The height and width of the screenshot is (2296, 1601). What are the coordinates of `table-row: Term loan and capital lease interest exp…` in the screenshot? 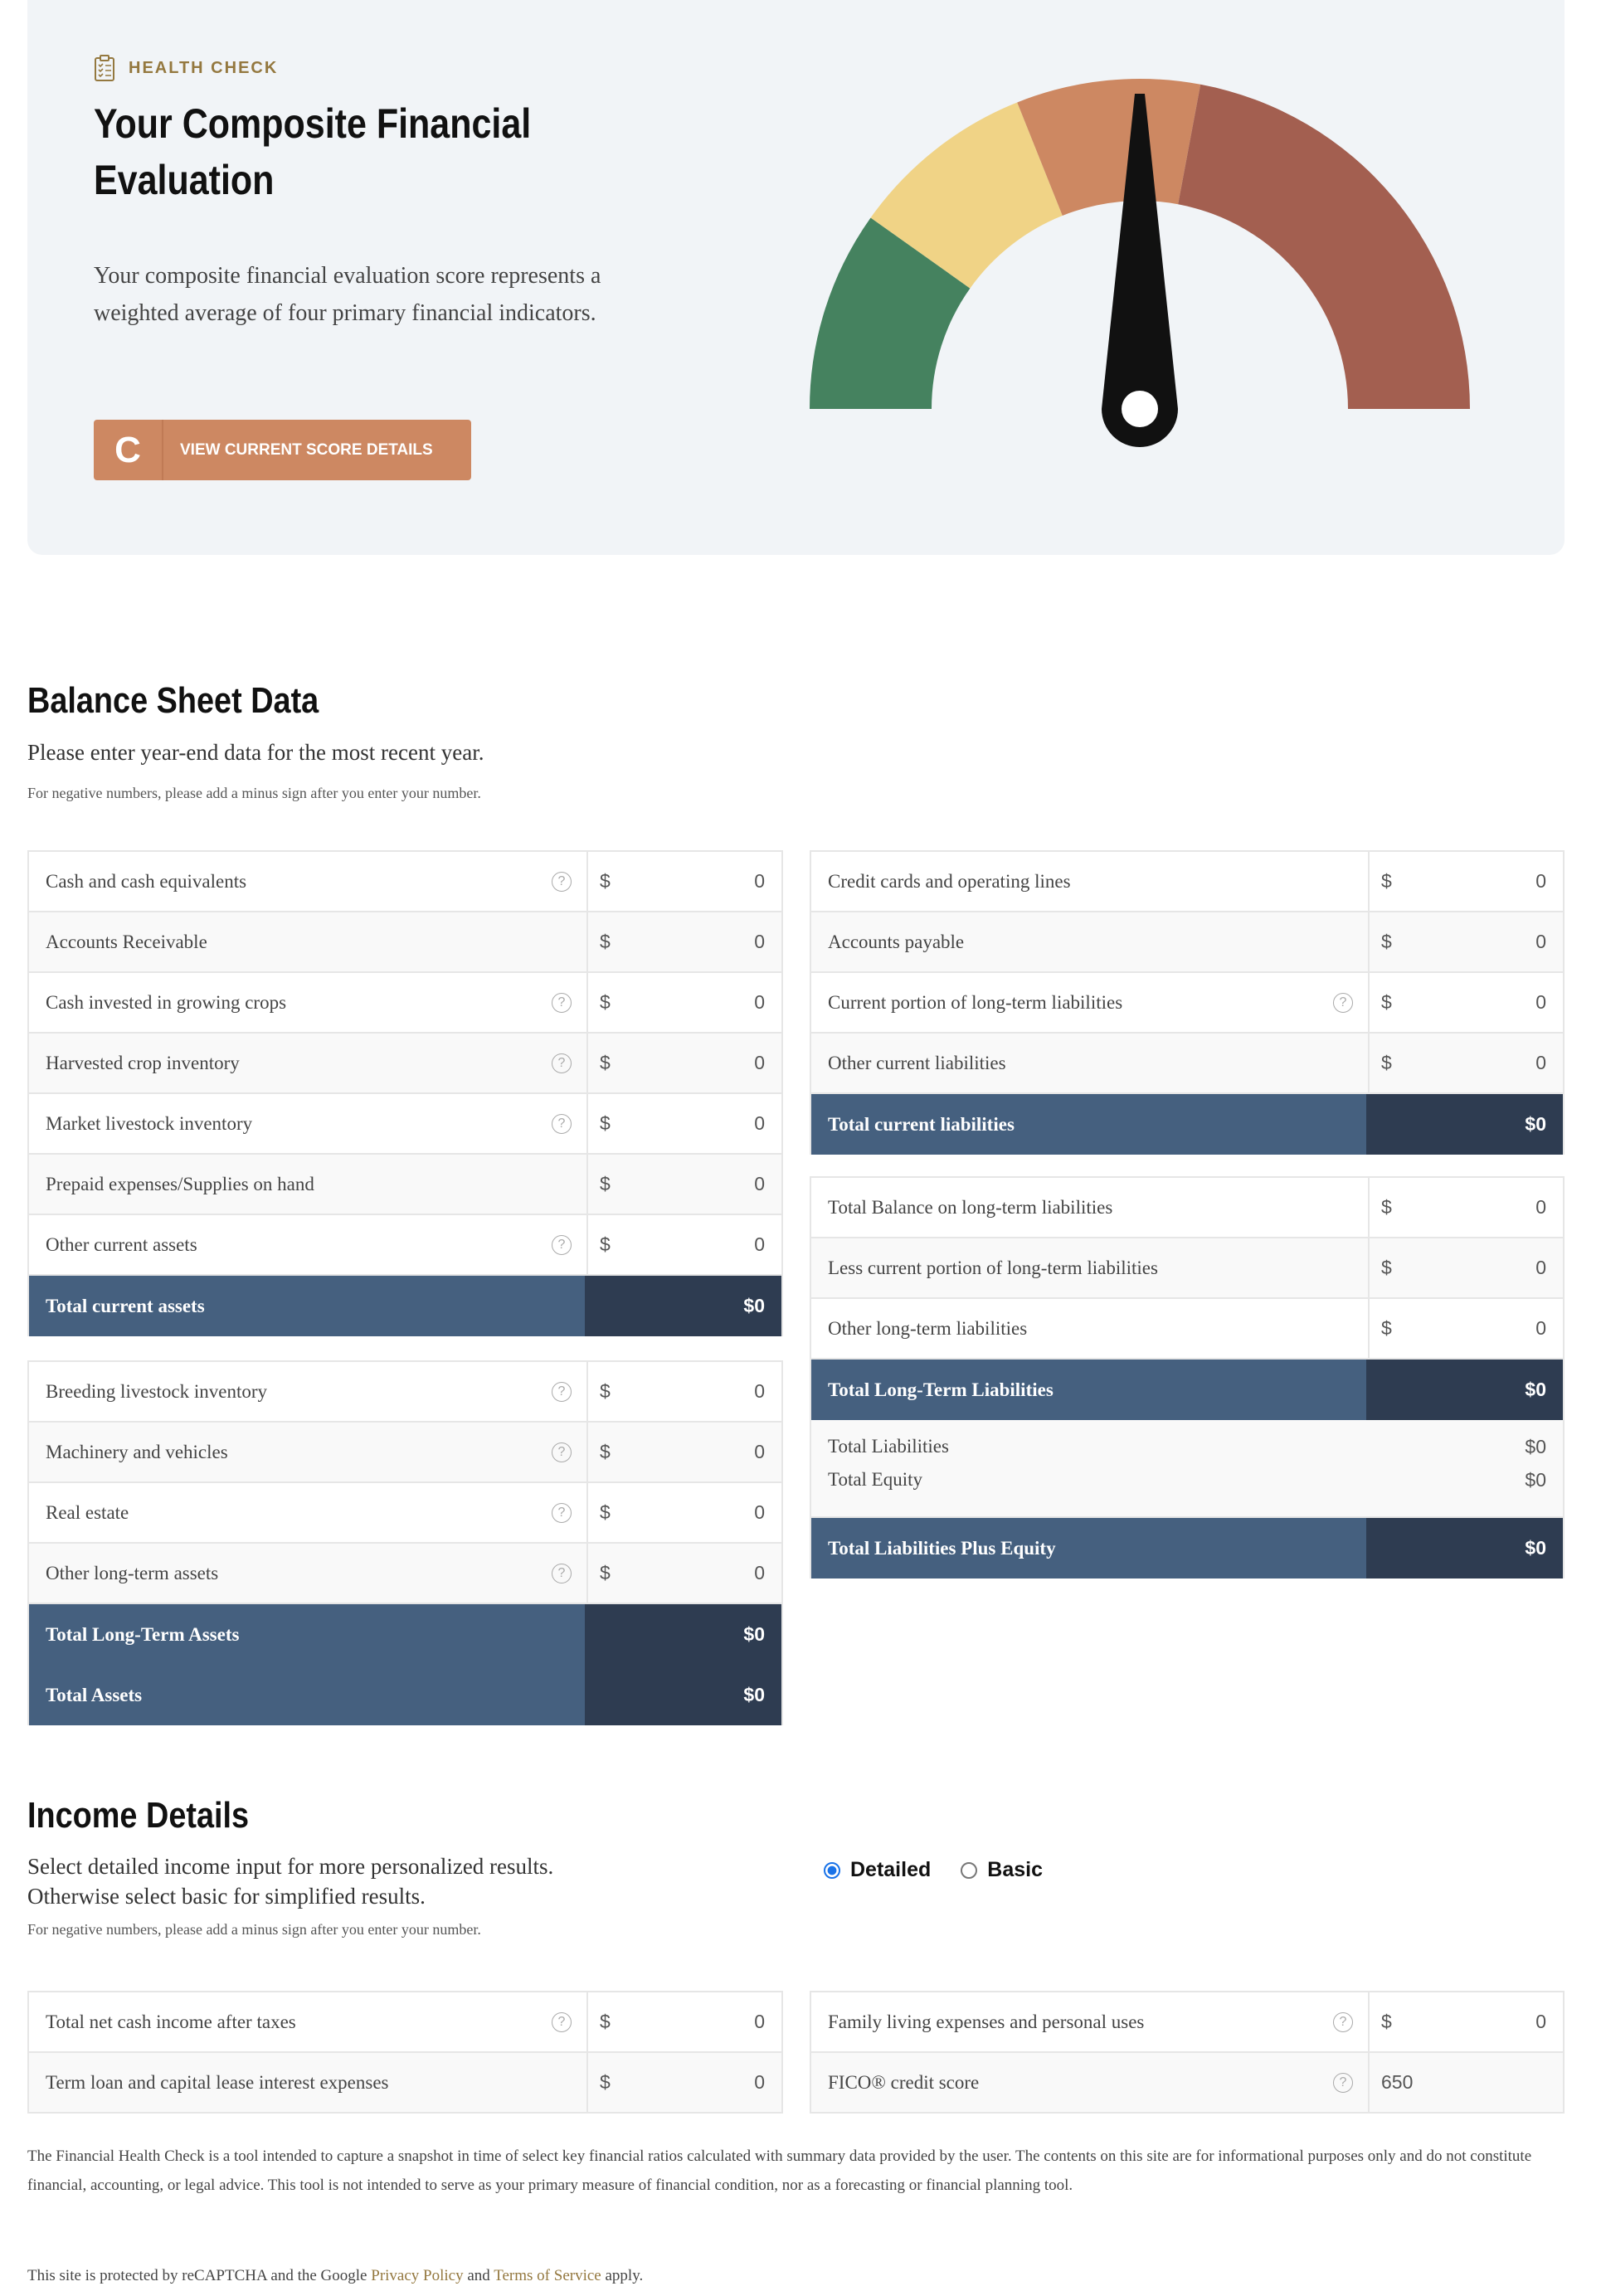 It's located at (405, 2083).